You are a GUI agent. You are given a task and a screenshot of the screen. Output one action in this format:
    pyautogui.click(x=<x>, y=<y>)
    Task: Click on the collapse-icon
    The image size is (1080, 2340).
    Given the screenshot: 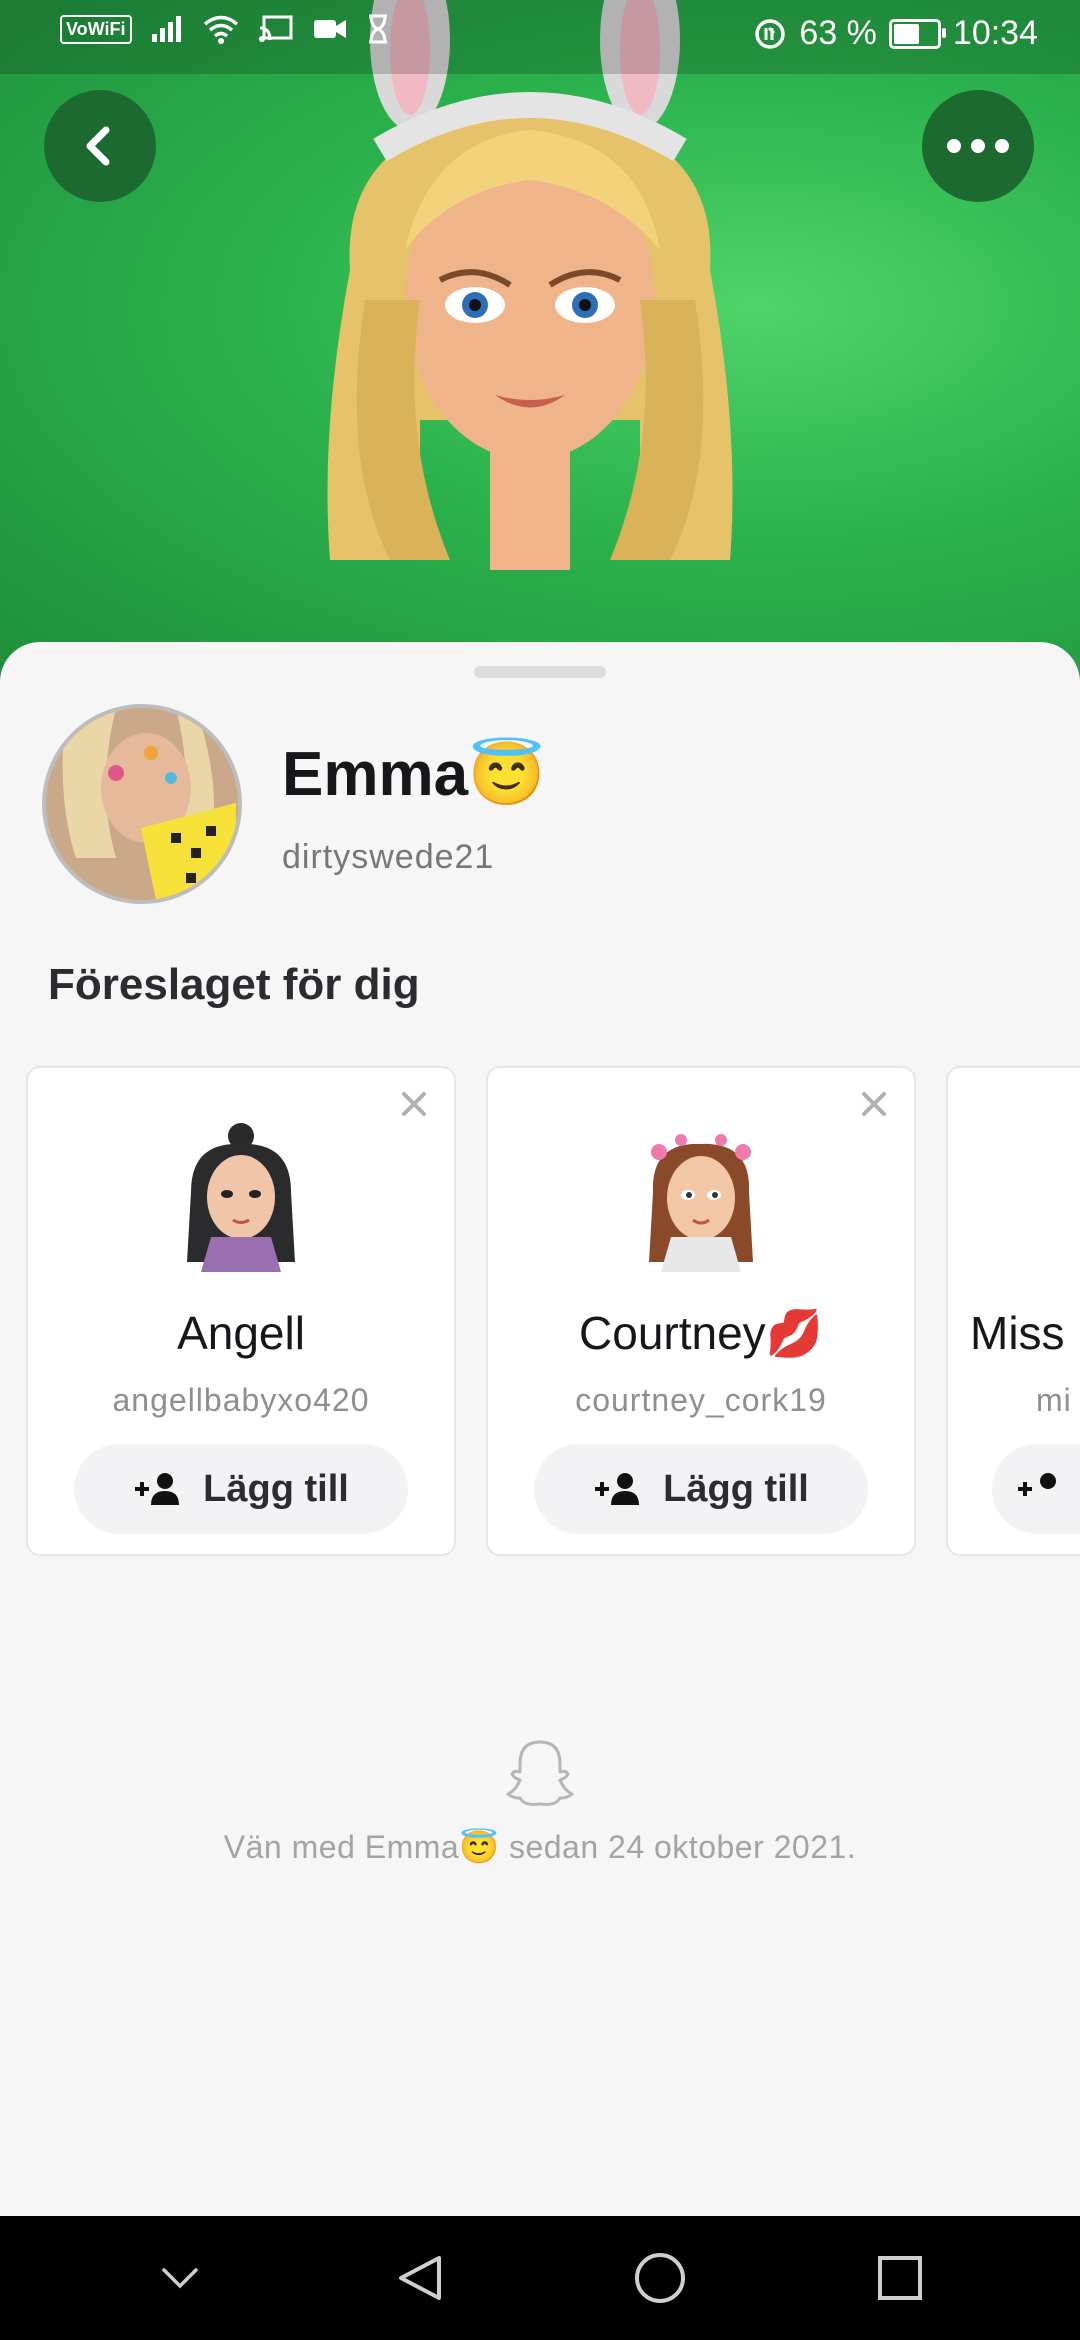 What is the action you would take?
    pyautogui.click(x=180, y=2278)
    